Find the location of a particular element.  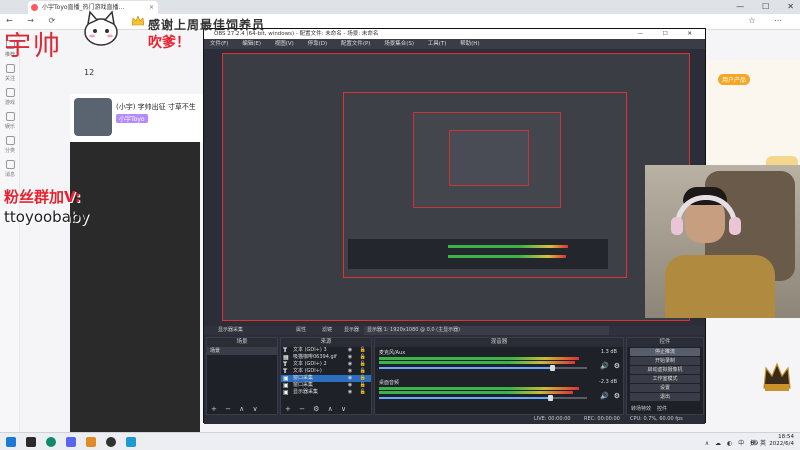

properties-button: 属性 is located at coordinates (301, 330).